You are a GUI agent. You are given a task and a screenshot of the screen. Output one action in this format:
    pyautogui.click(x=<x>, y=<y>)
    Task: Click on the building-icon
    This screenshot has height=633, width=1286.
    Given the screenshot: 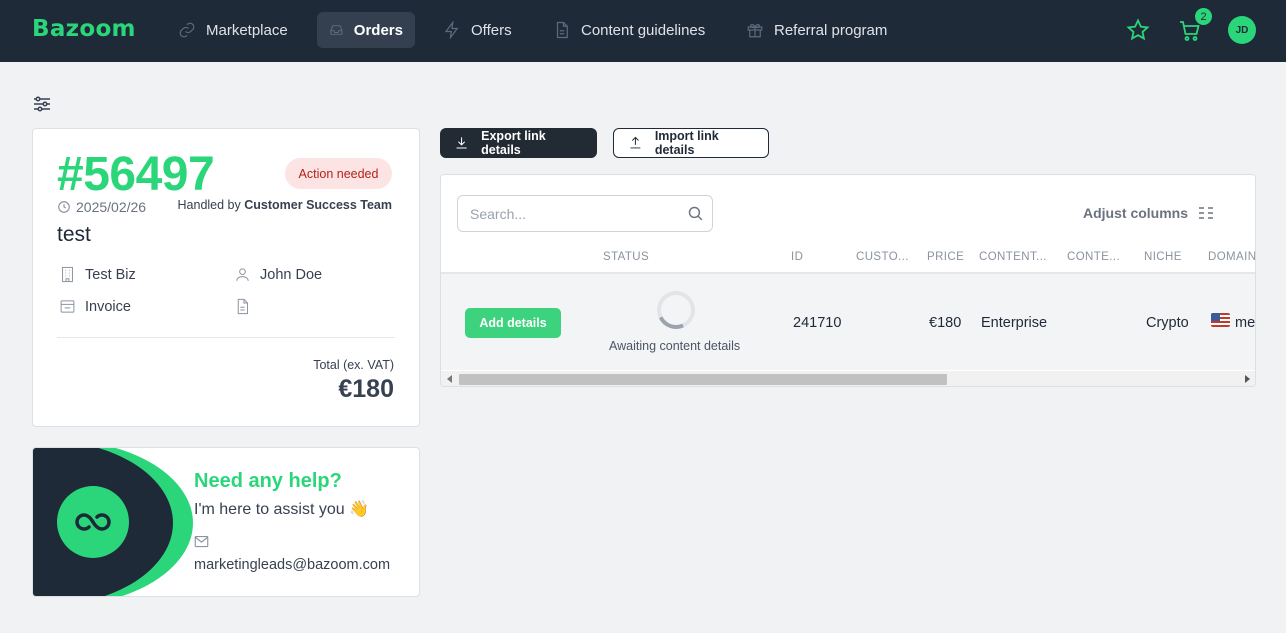 What is the action you would take?
    pyautogui.click(x=67, y=274)
    